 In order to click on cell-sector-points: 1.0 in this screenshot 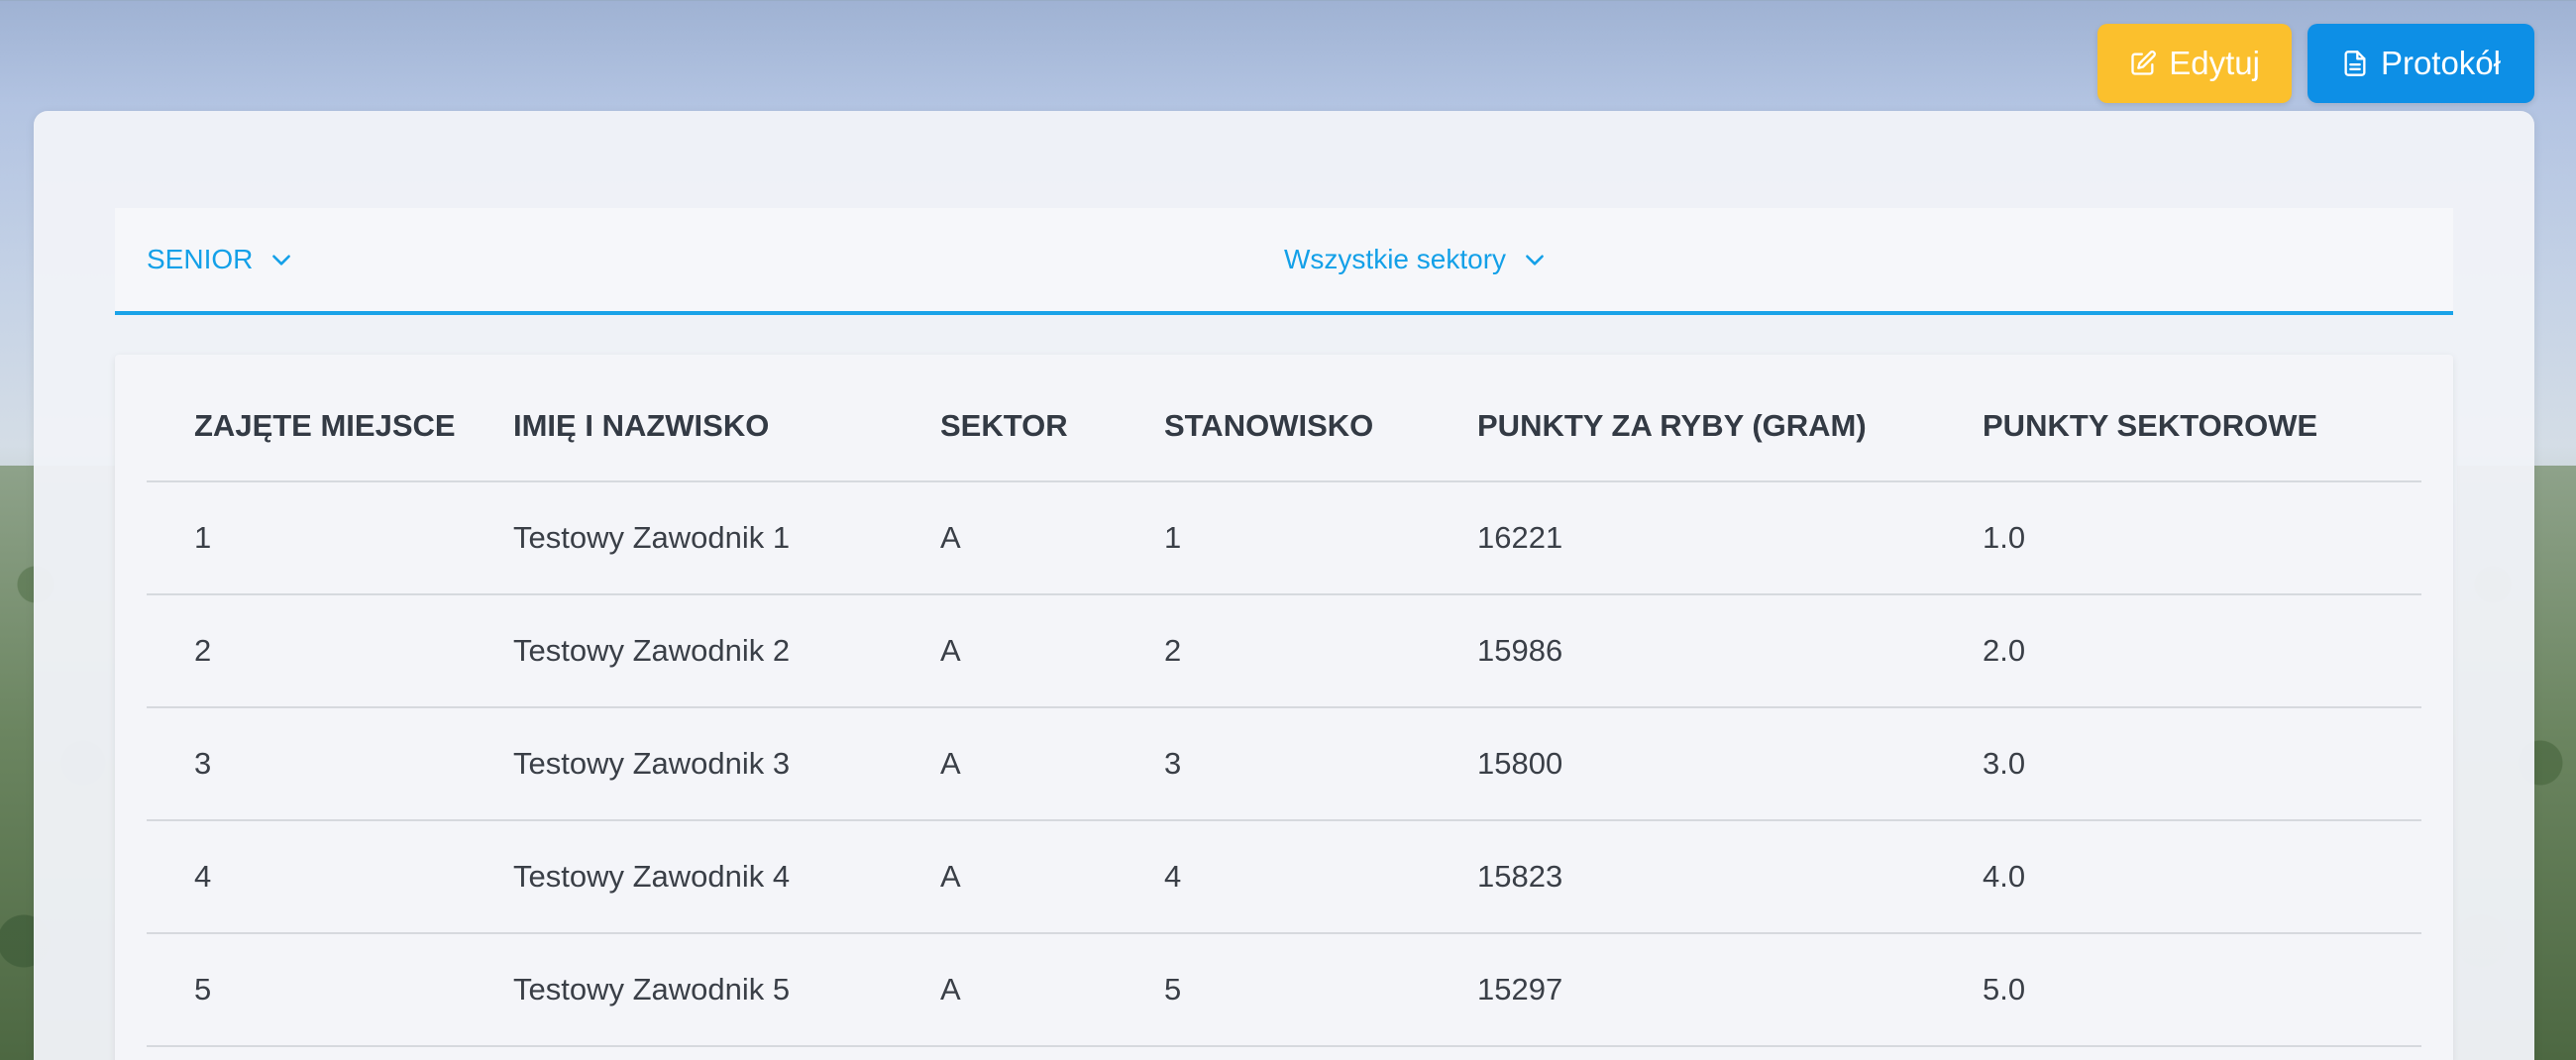, I will do `click(2201, 538)`.